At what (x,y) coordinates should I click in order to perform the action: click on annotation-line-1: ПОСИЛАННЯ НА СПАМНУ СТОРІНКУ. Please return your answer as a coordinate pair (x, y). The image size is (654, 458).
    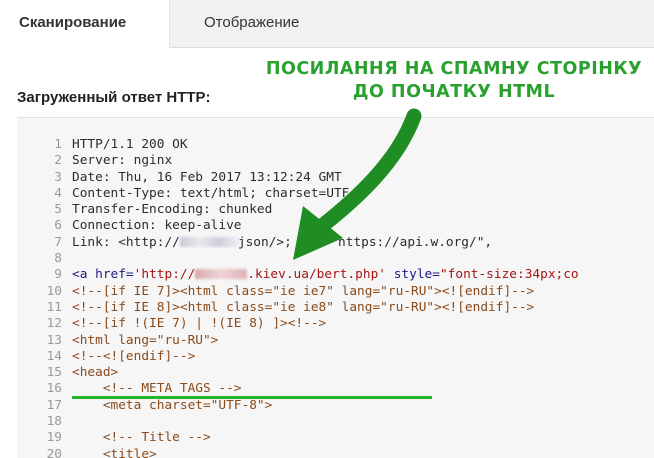
    Looking at the image, I should click on (454, 69).